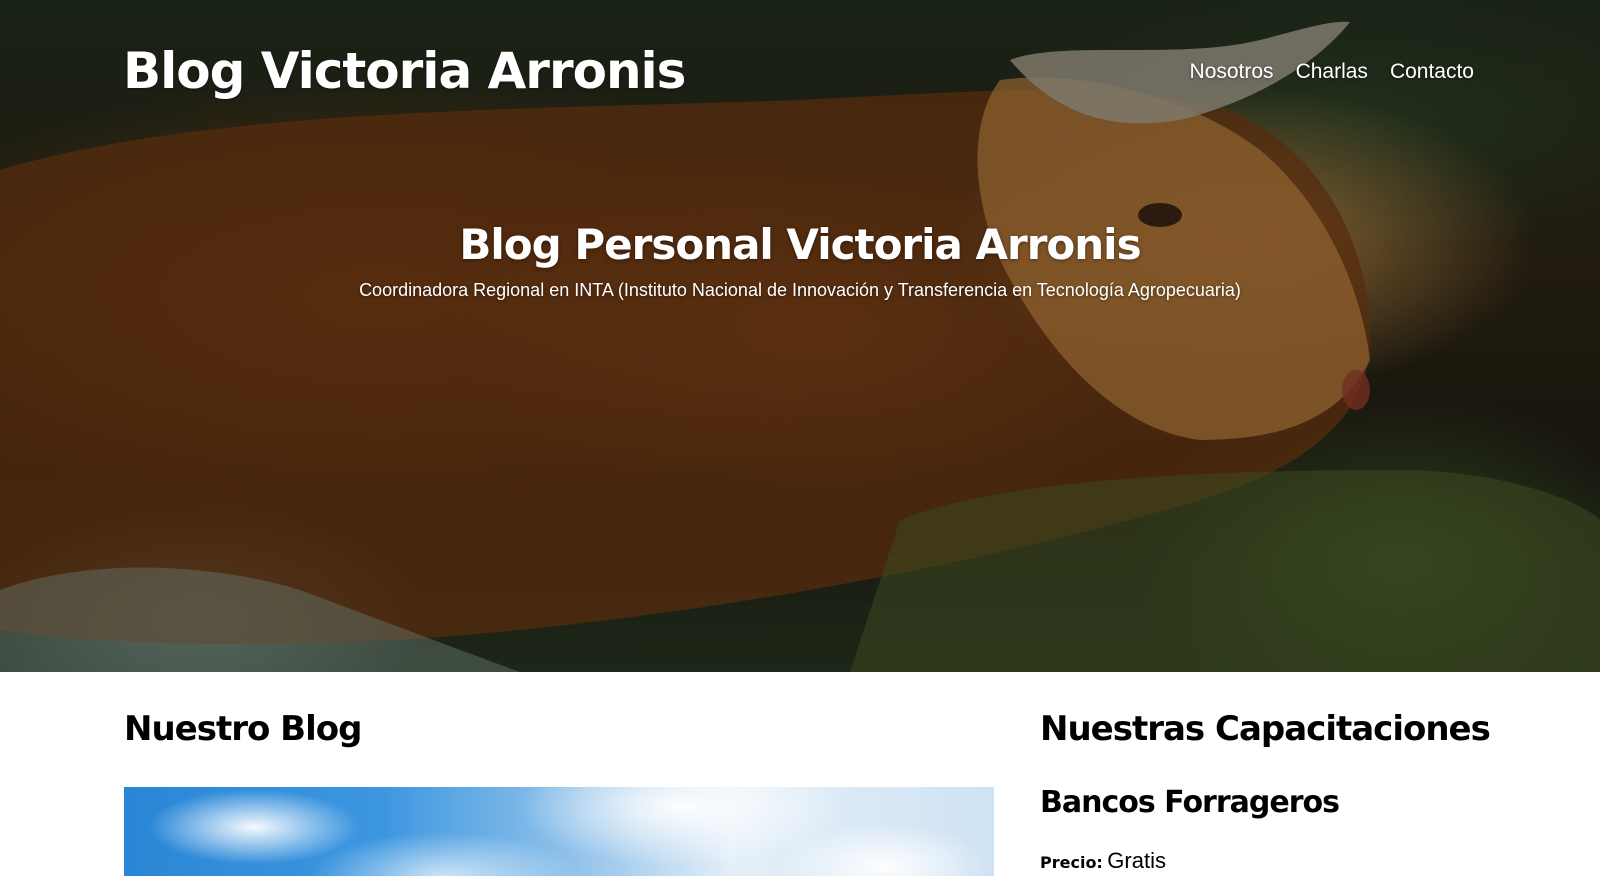 This screenshot has width=1600, height=876. What do you see at coordinates (1232, 72) in the screenshot?
I see `nav-link-nosotros: Nosotros` at bounding box center [1232, 72].